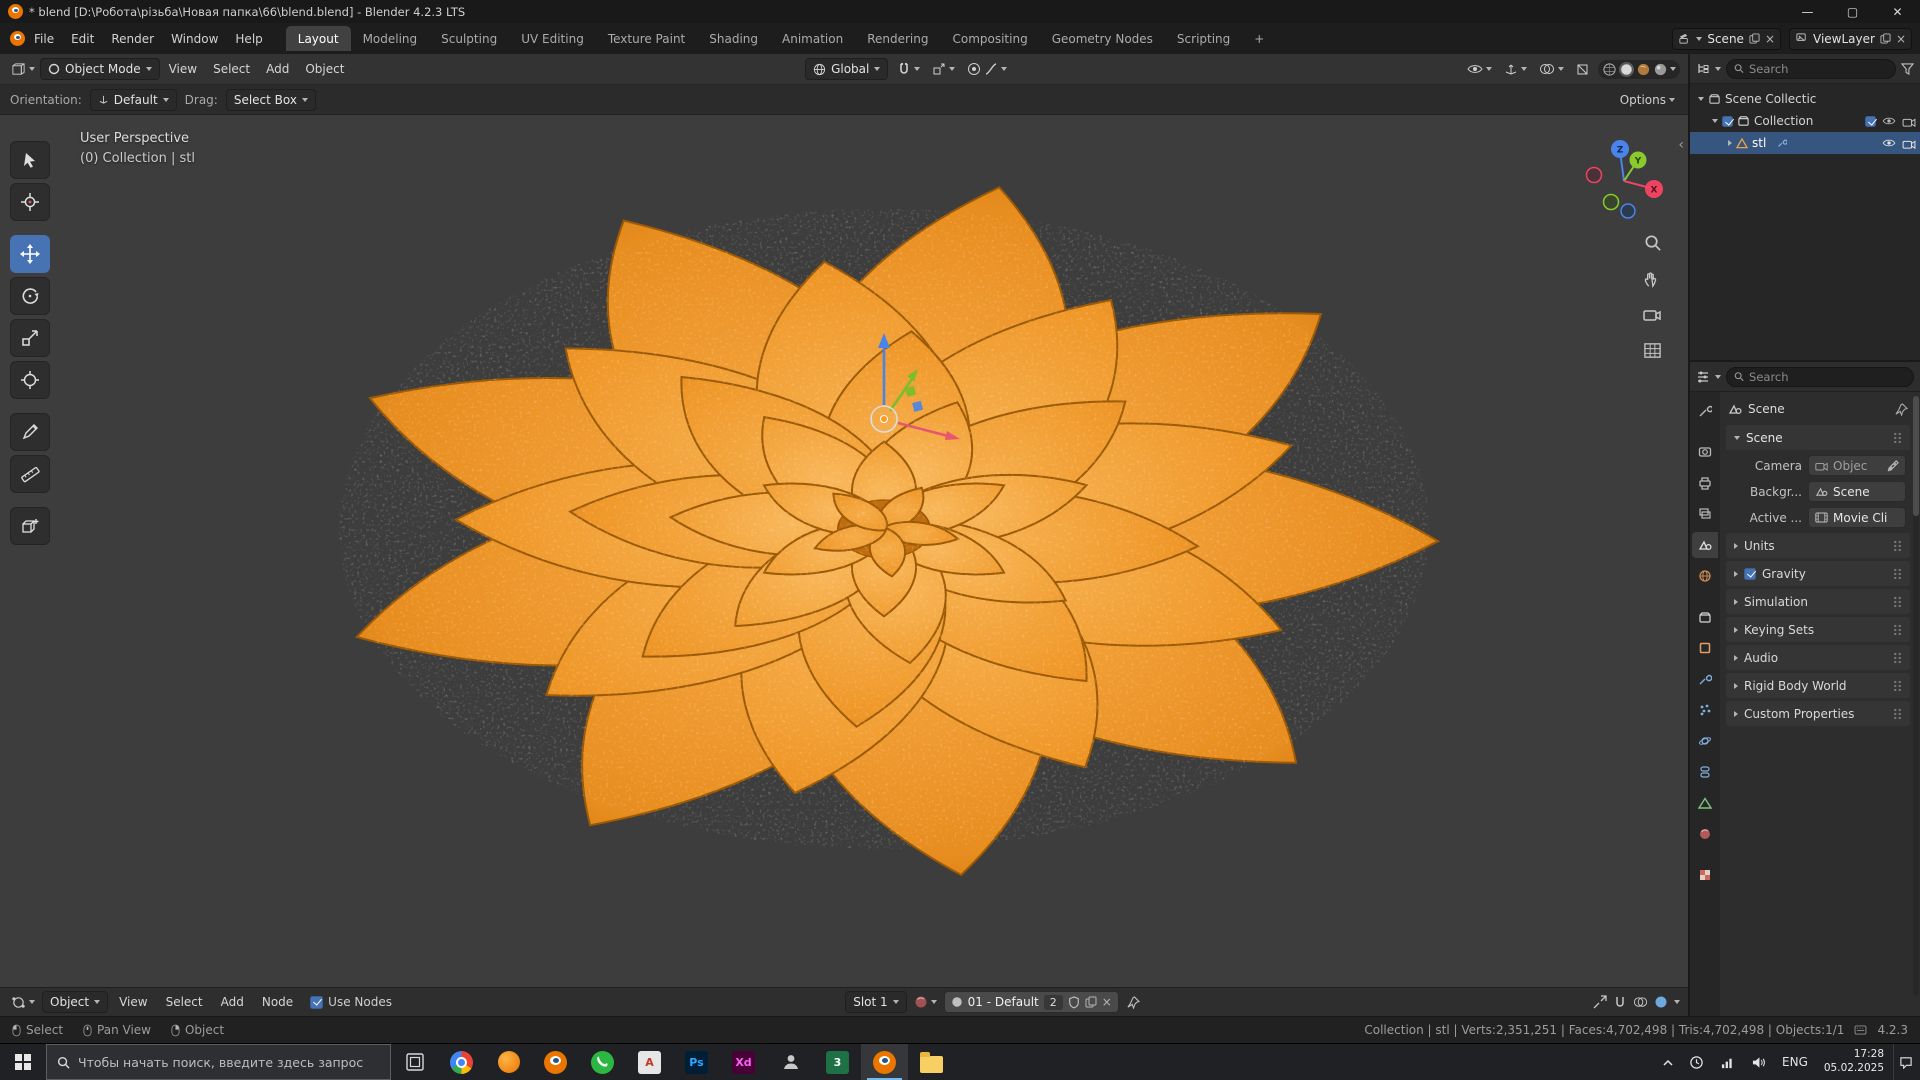 The height and width of the screenshot is (1080, 1920). What do you see at coordinates (1818, 601) in the screenshot?
I see `section-simulation: Simulation` at bounding box center [1818, 601].